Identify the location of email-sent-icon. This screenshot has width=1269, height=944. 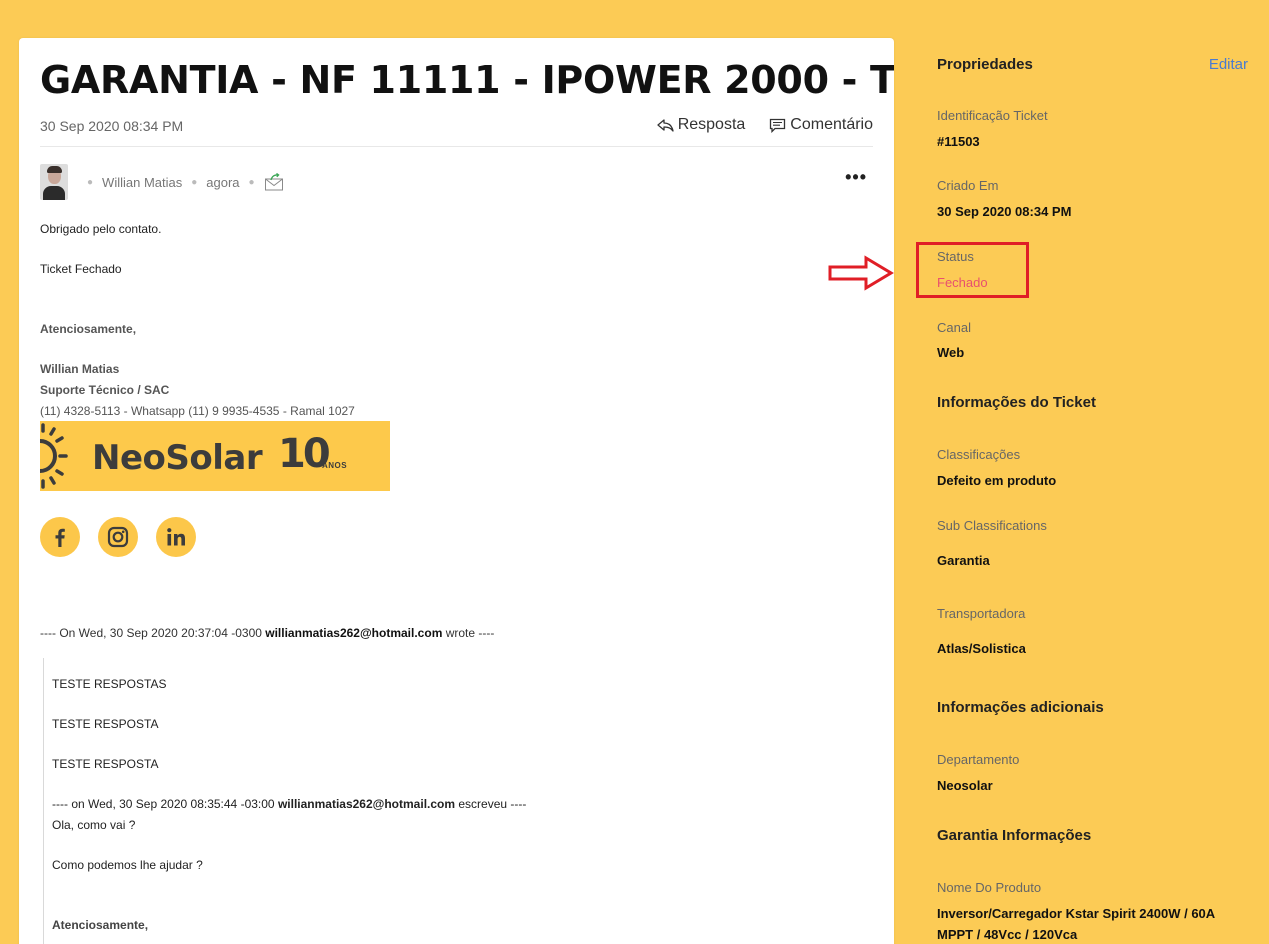
(273, 182).